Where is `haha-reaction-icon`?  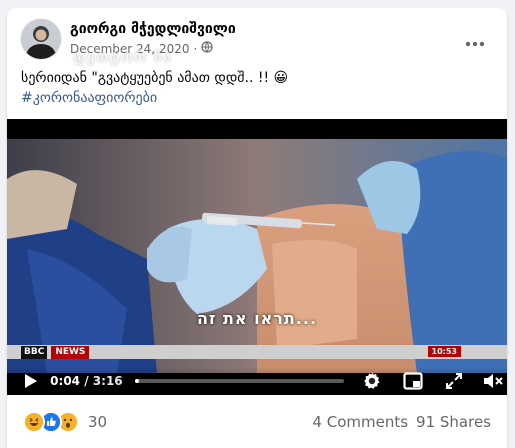 haha-reaction-icon is located at coordinates (34, 422).